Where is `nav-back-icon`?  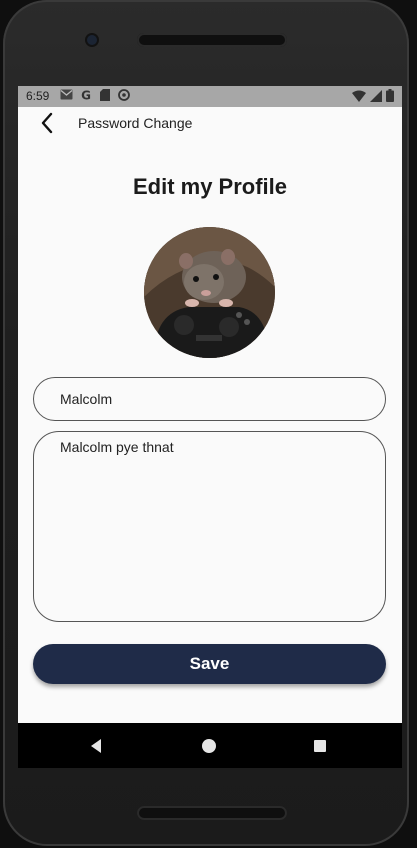 nav-back-icon is located at coordinates (97, 749).